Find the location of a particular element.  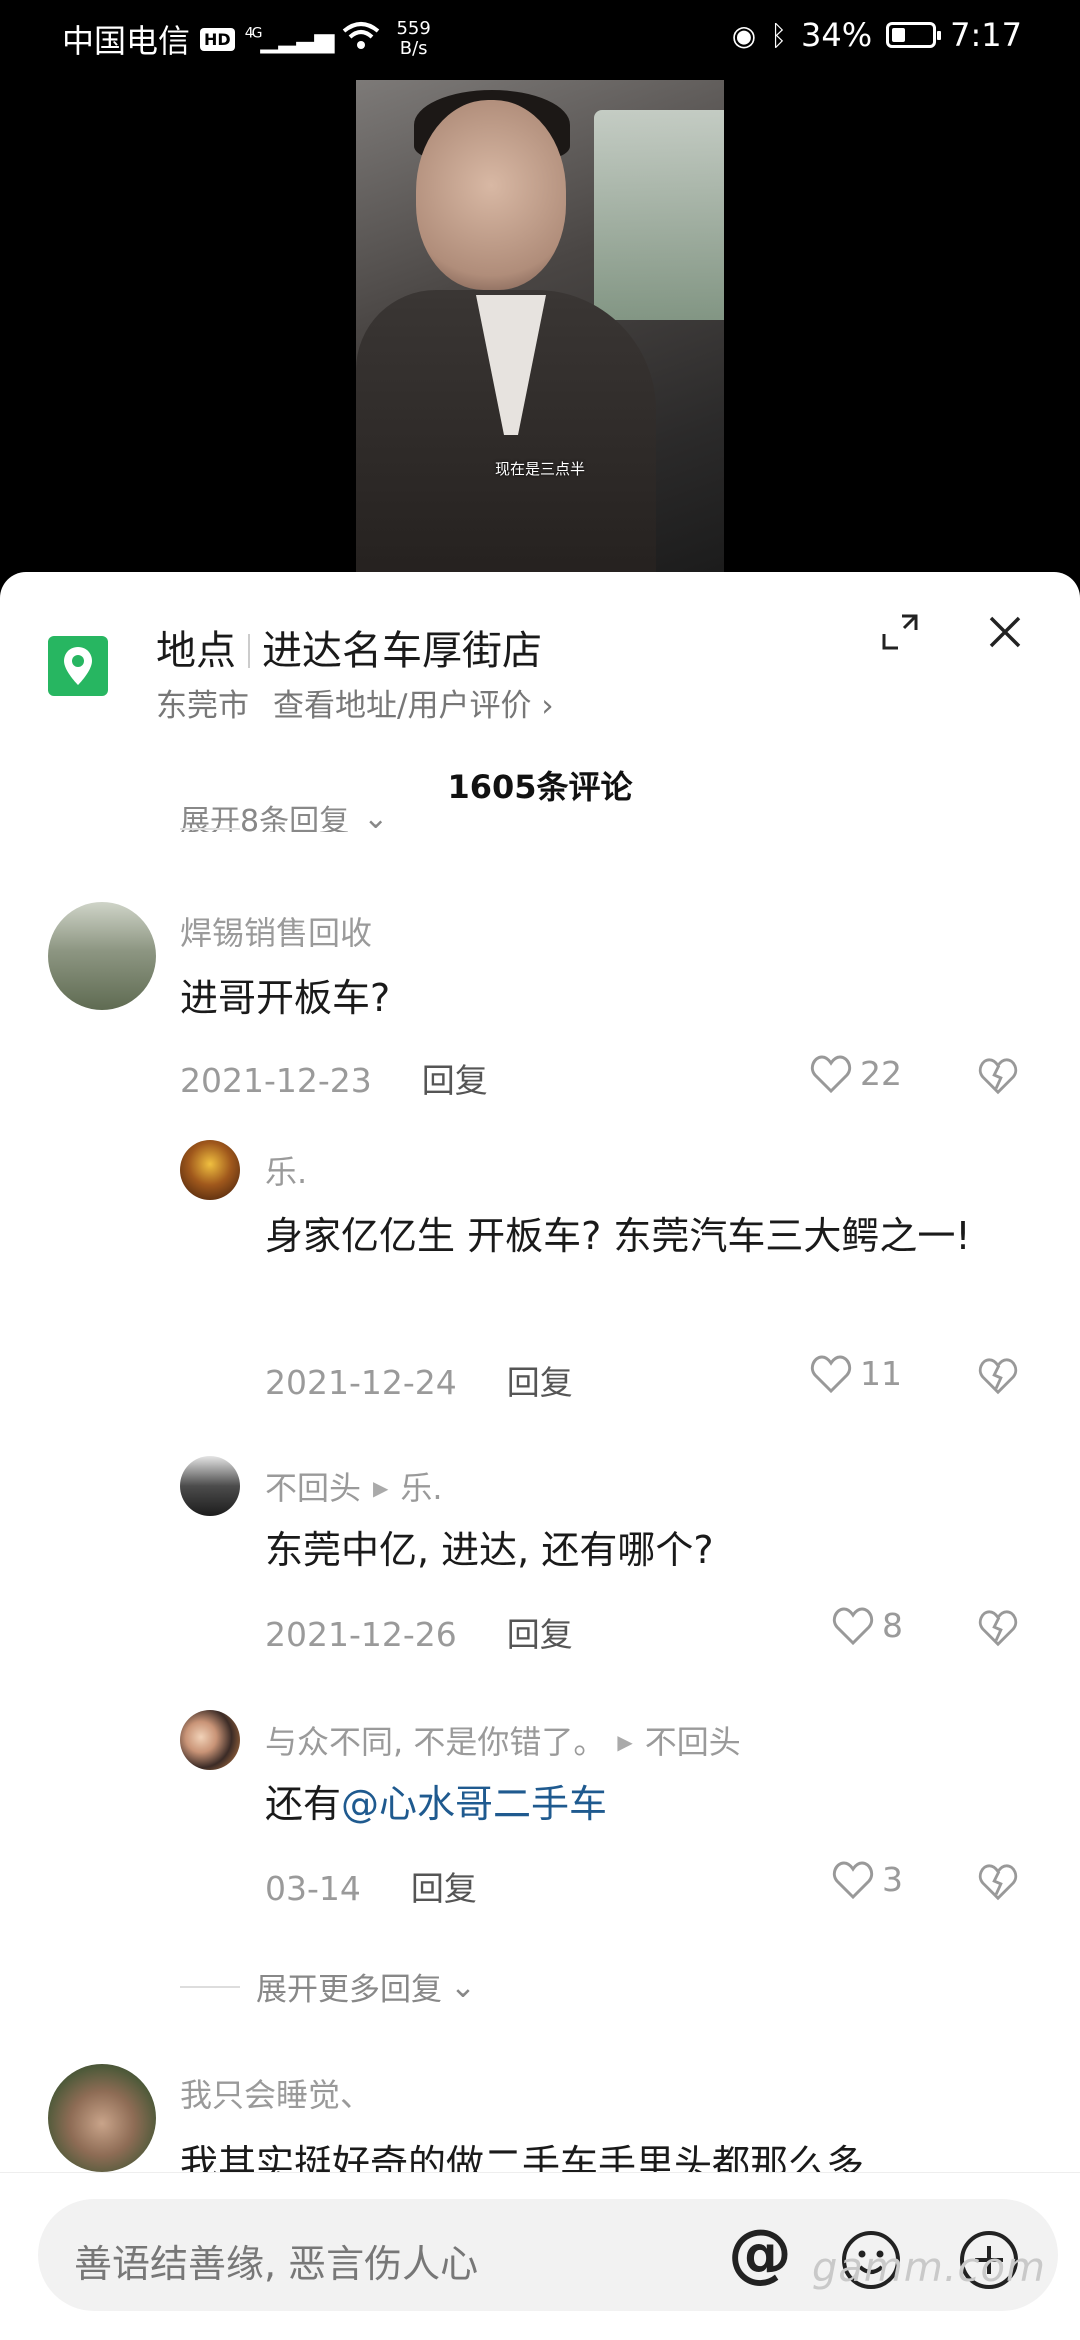

video-subtitle: 现在是三点半 is located at coordinates (539, 469).